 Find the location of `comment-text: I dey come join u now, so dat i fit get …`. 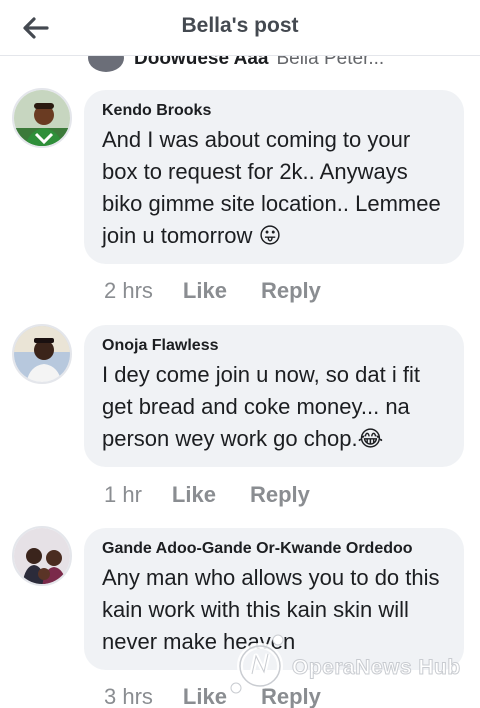

comment-text: I dey come join u now, so dat i fit get … is located at coordinates (261, 406).